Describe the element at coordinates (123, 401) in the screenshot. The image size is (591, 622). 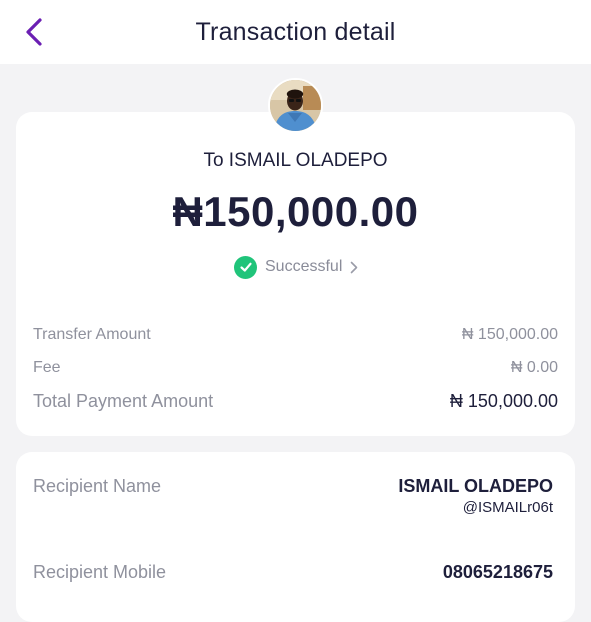
I see `total-payment-label: Total Payment Amount` at that location.